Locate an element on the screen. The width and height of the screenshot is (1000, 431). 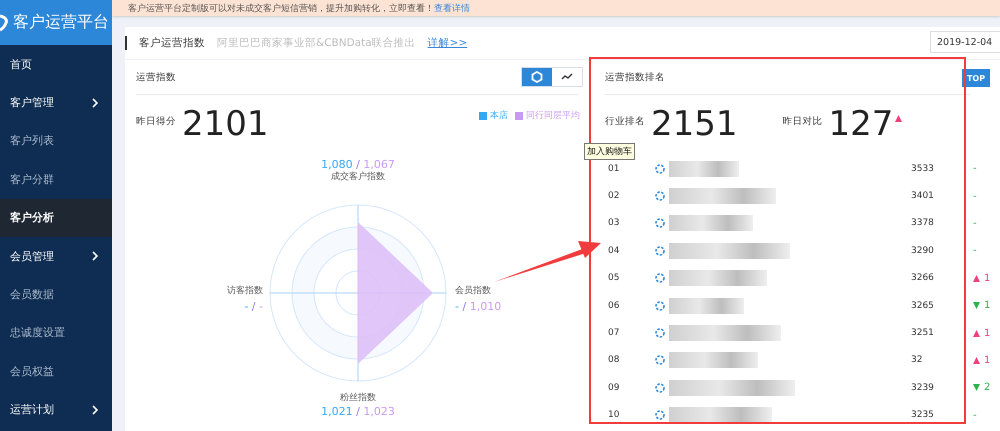
score-cell-text: 3239 is located at coordinates (923, 387).